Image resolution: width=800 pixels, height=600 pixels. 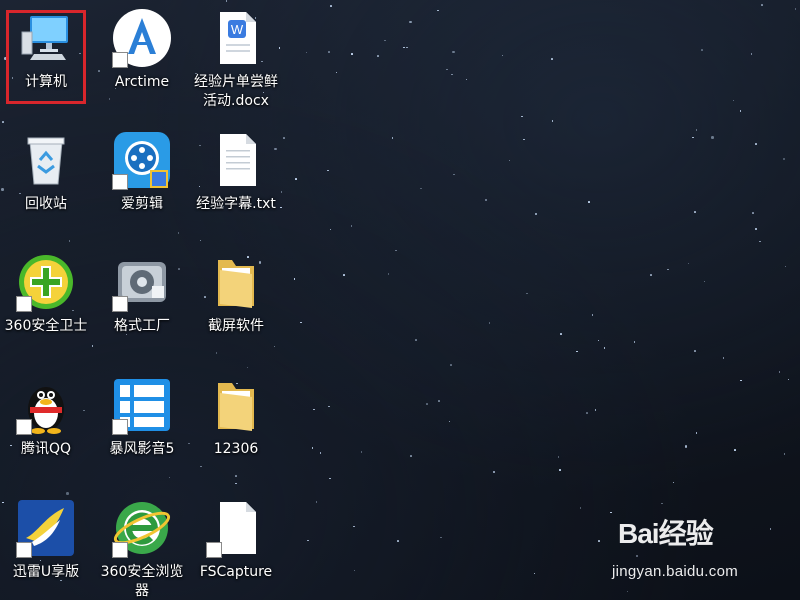 I want to click on desktop-icon-fscapture: FSCapture, so click(x=236, y=538).